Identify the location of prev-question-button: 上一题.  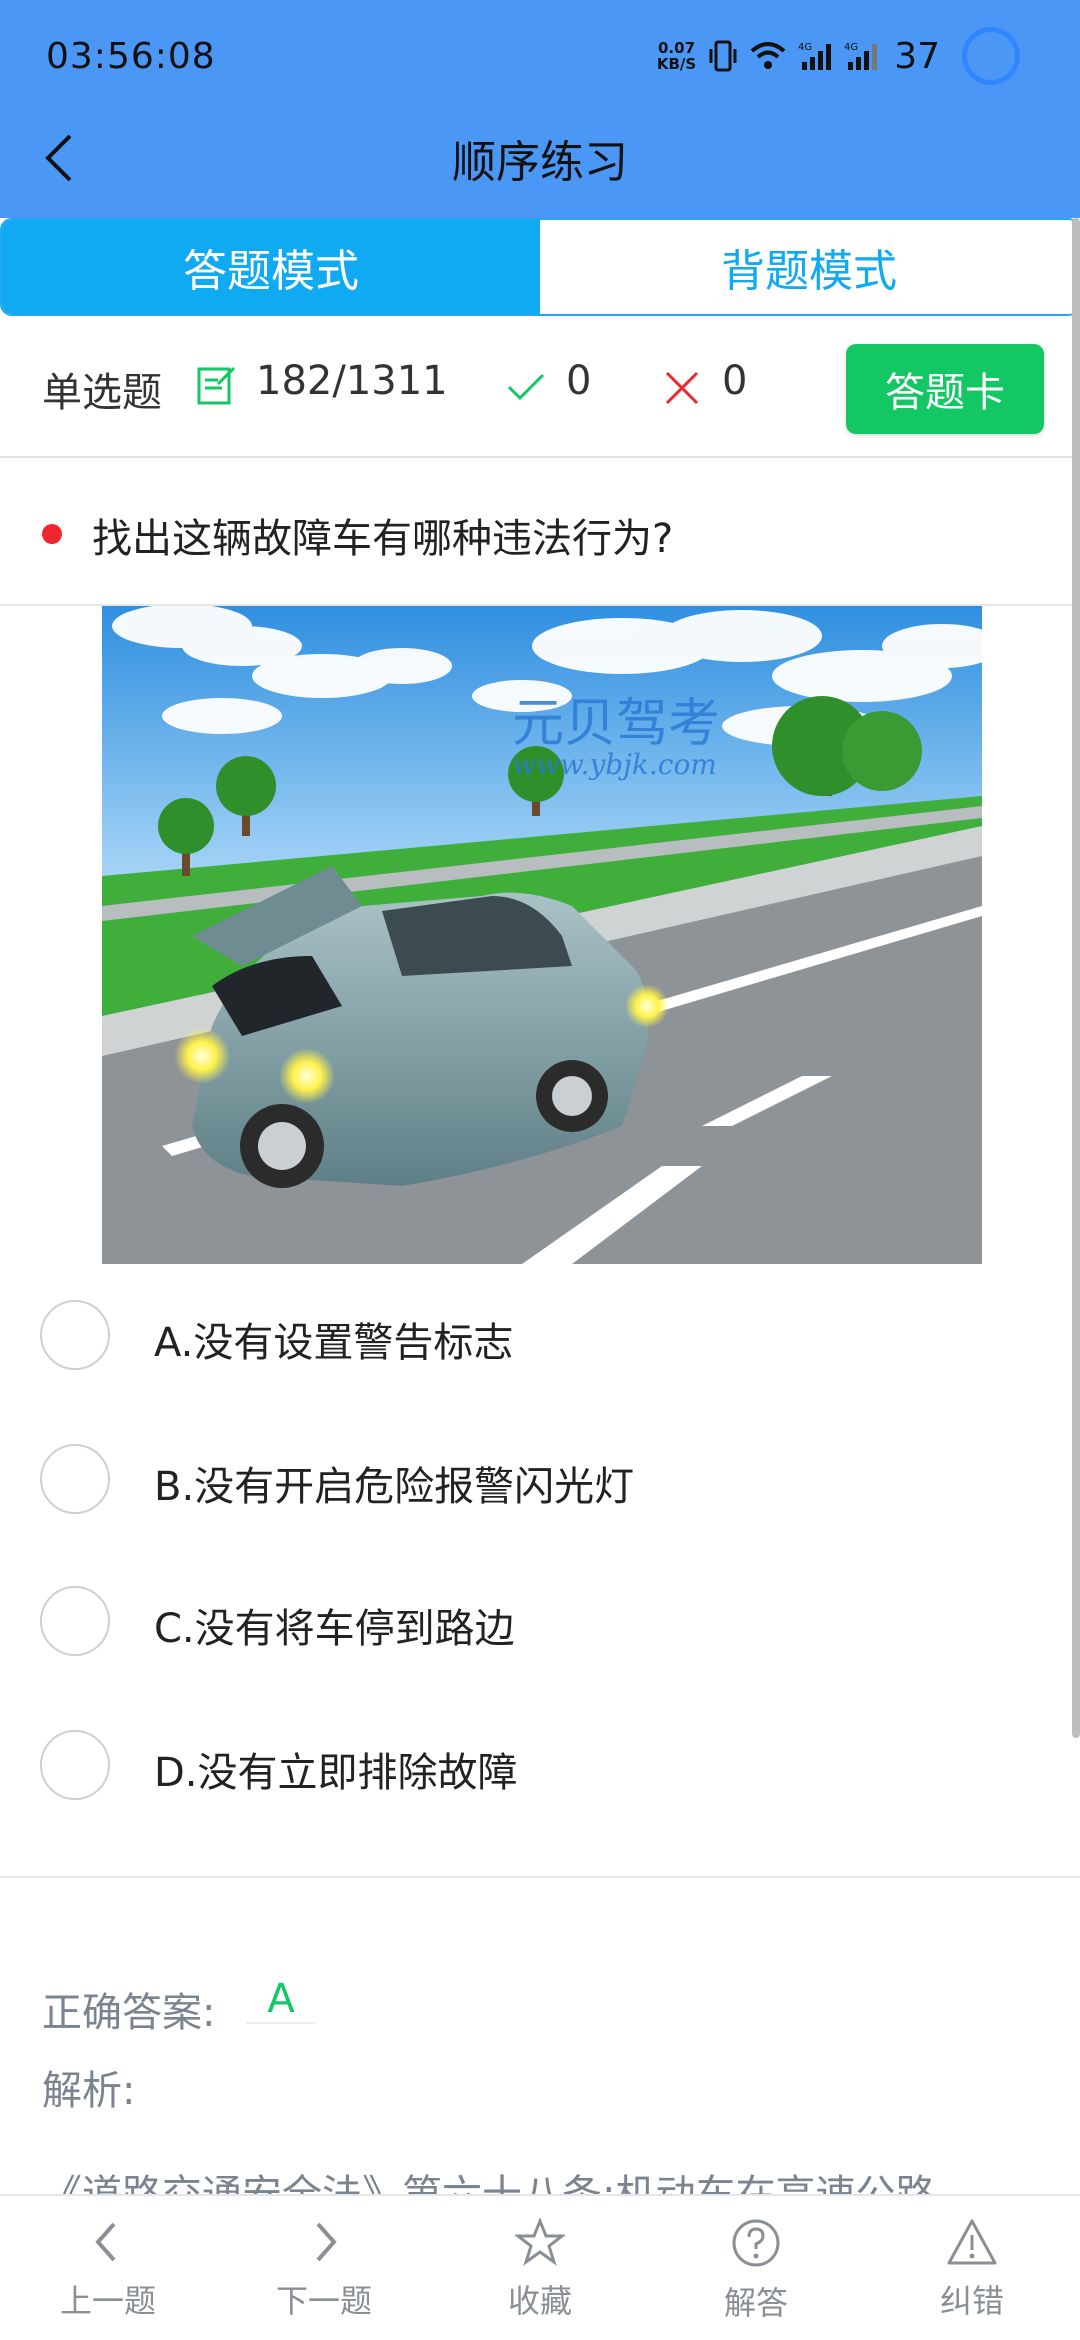
(108, 2268).